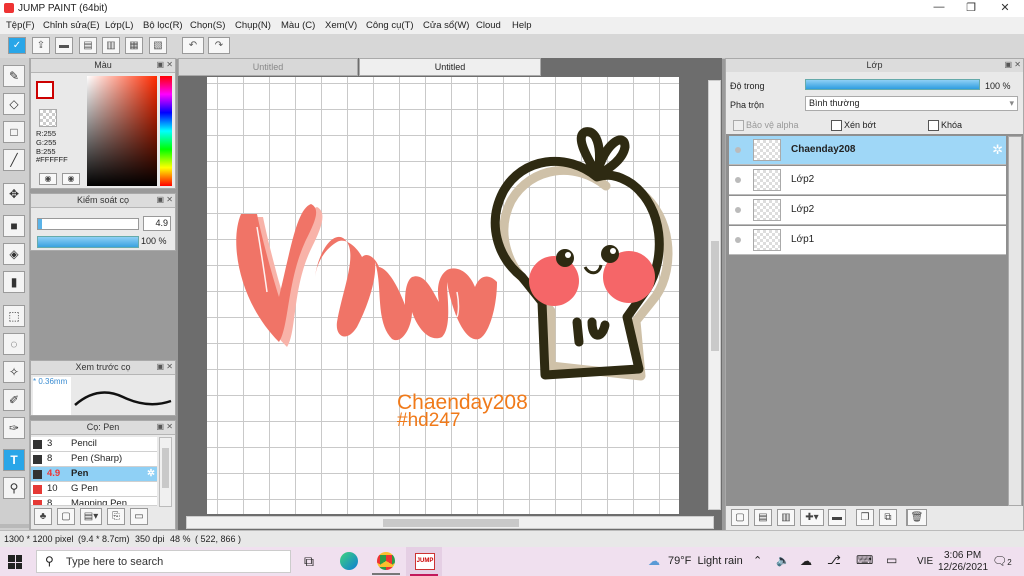 The height and width of the screenshot is (576, 1024). What do you see at coordinates (14, 282) in the screenshot?
I see `gradient-tool-icon: ▮` at bounding box center [14, 282].